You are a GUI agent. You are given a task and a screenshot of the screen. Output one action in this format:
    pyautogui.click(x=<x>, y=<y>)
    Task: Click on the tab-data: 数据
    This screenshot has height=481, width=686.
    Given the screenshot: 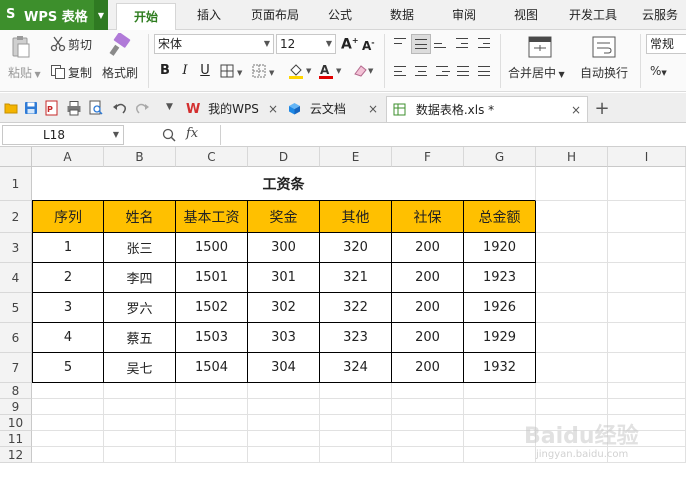 What is the action you would take?
    pyautogui.click(x=402, y=15)
    